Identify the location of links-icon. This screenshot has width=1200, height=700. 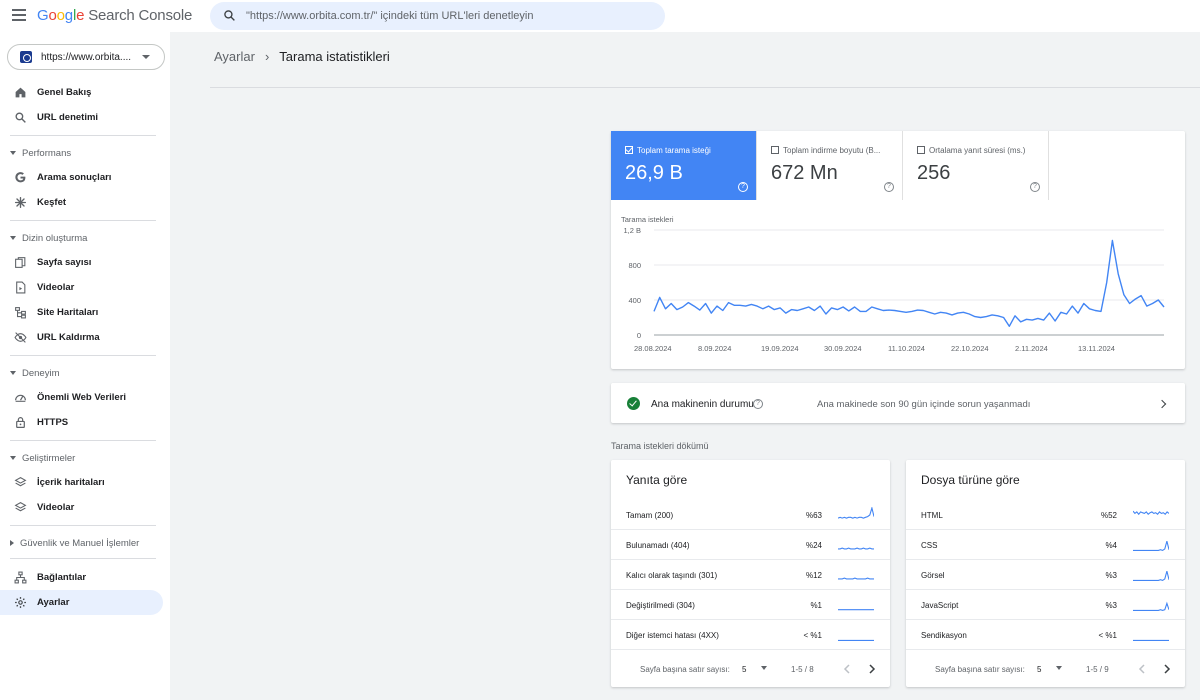
(20, 577).